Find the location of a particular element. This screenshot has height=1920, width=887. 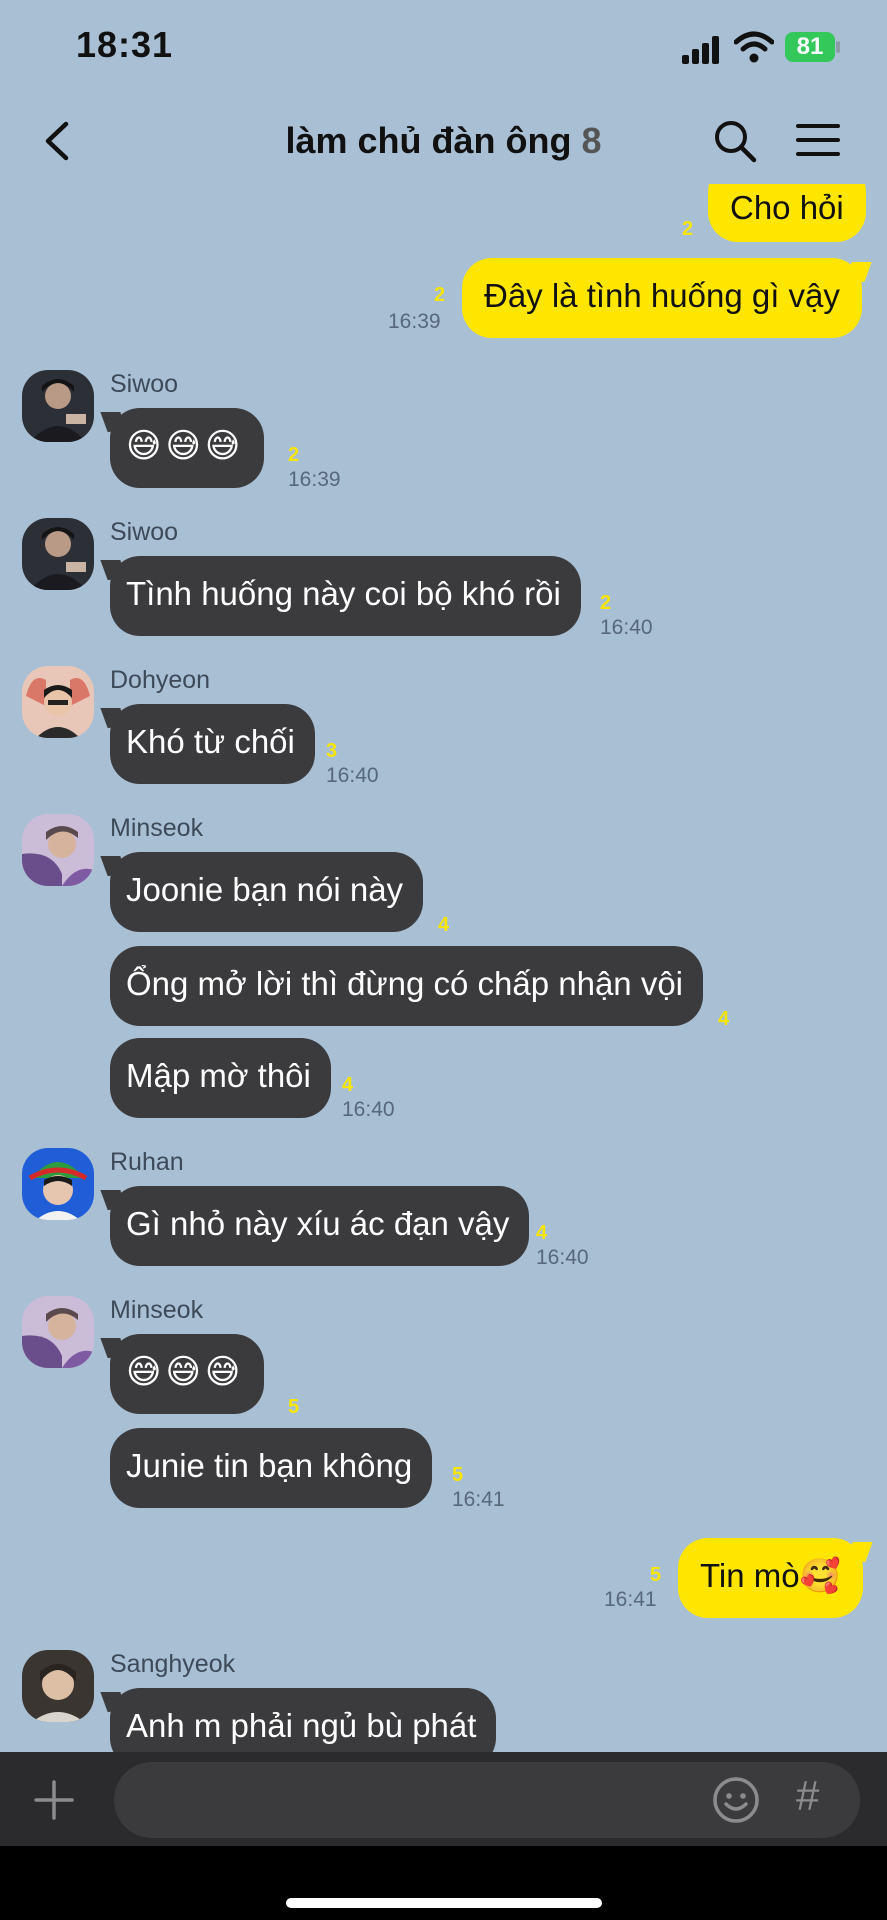

chat-header: làm chủ đàn ông 8 is located at coordinates (443, 142).